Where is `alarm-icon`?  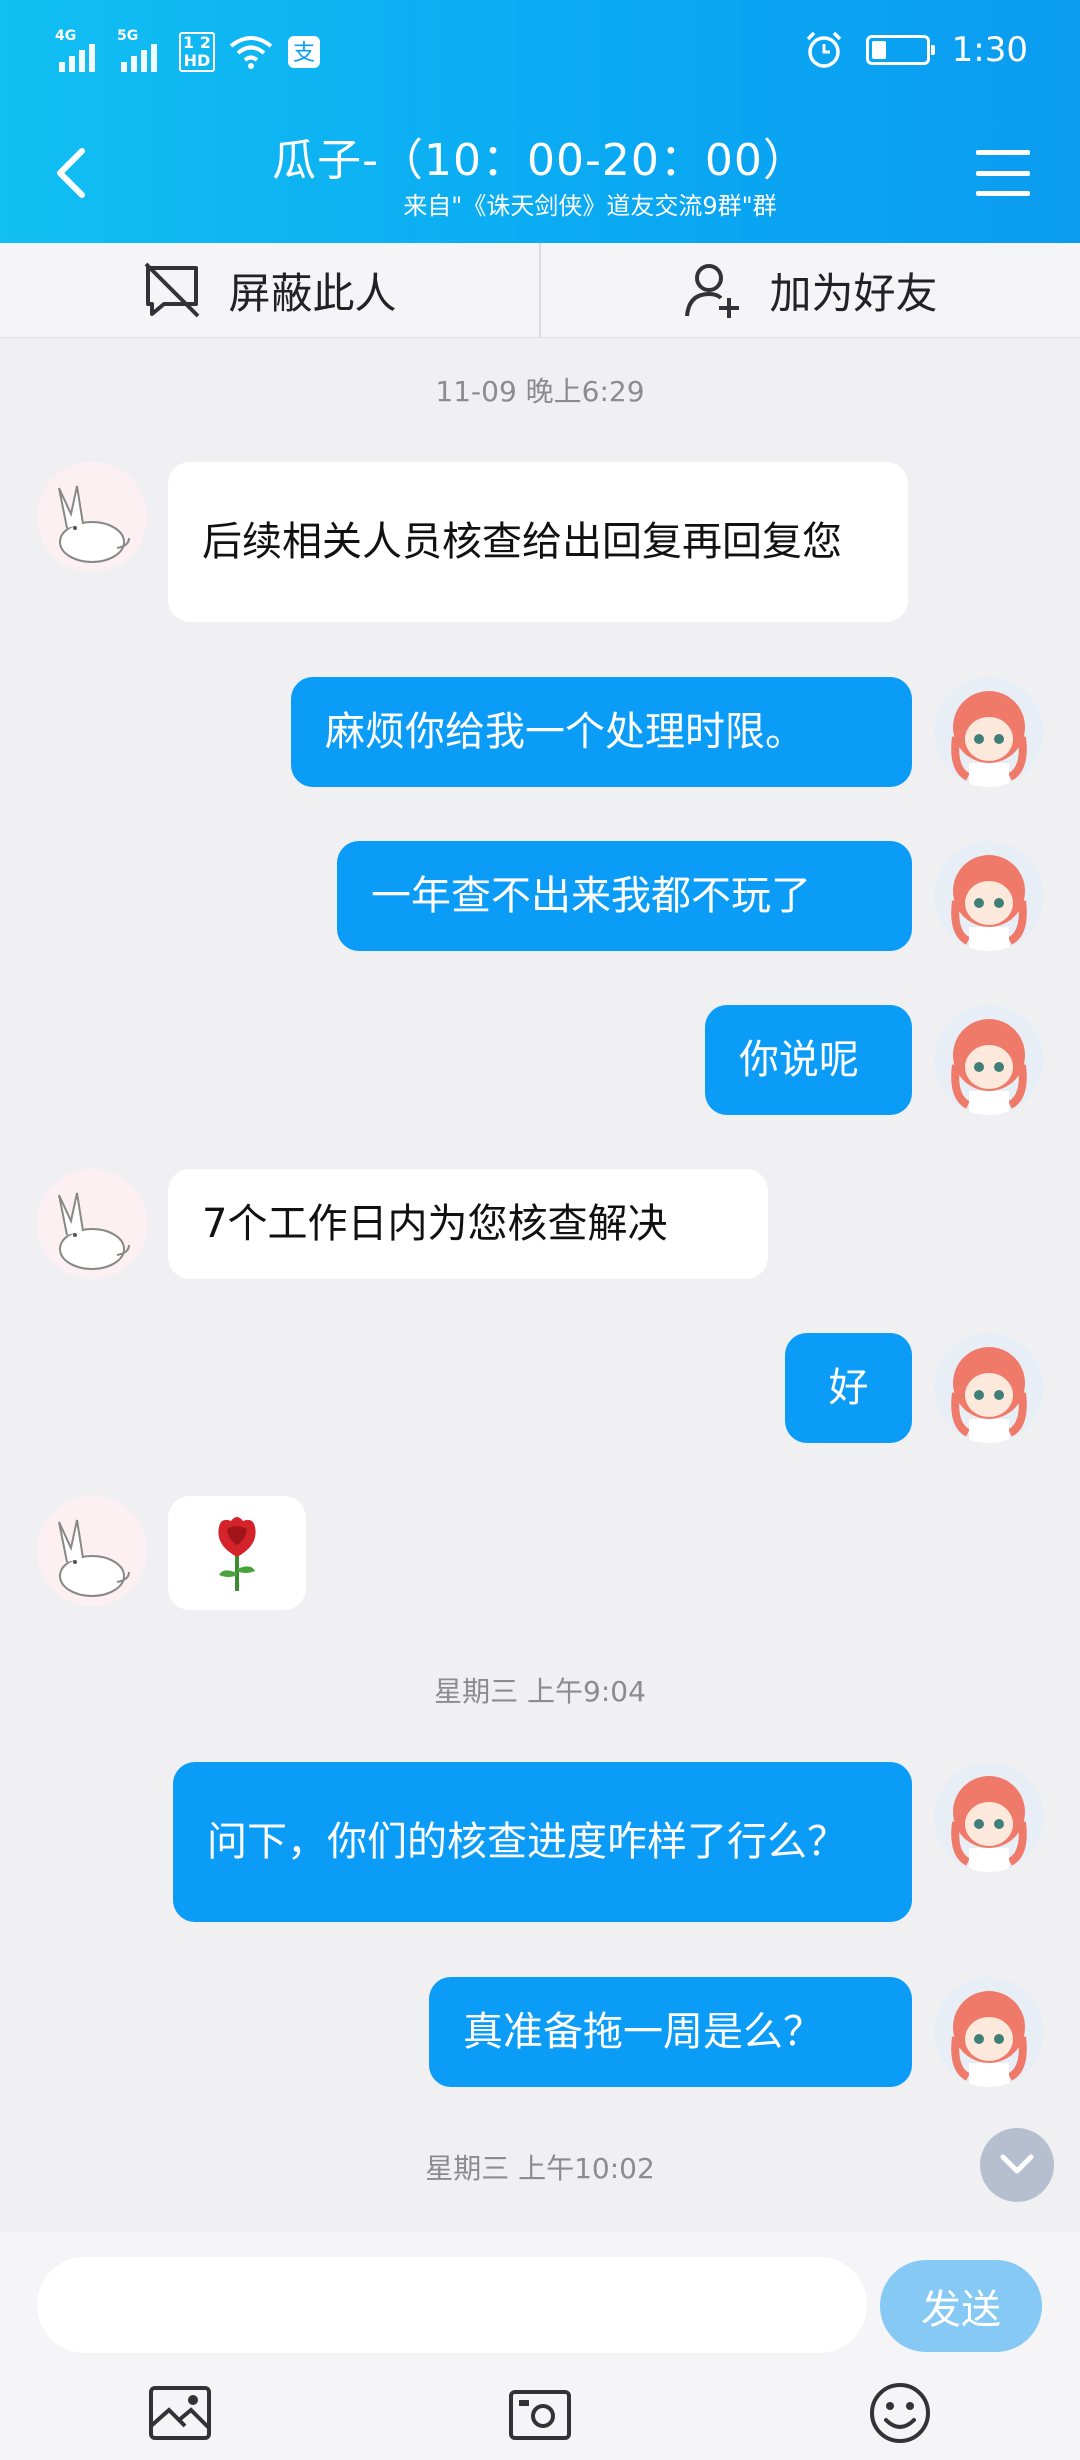
alarm-icon is located at coordinates (823, 49).